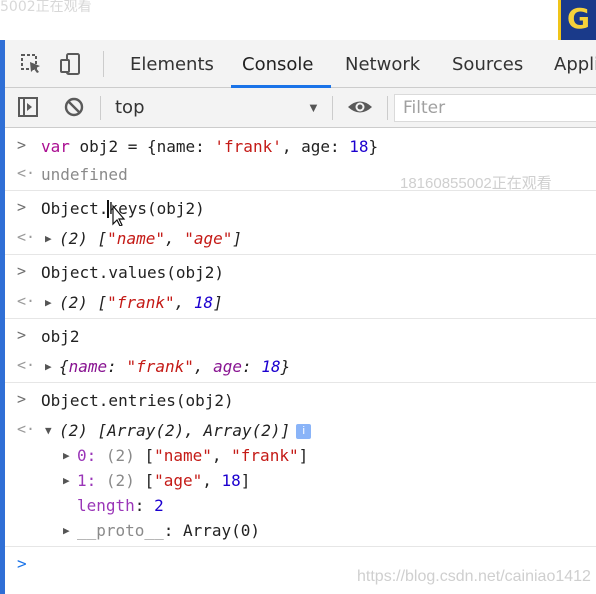  Describe the element at coordinates (300, 176) in the screenshot. I see `console-result-row: <· undefined 18160855002正在观看` at that location.